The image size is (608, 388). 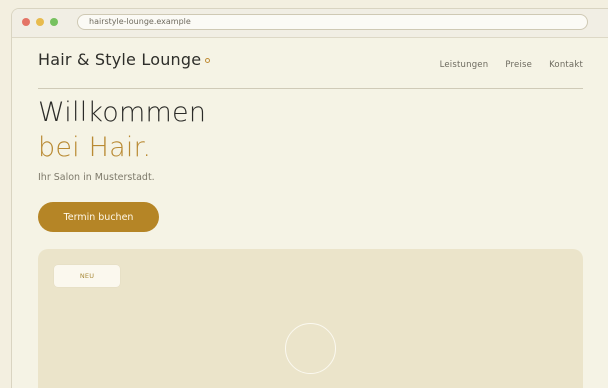 What do you see at coordinates (464, 65) in the screenshot?
I see `nav-link-leistungen: Leistungen` at bounding box center [464, 65].